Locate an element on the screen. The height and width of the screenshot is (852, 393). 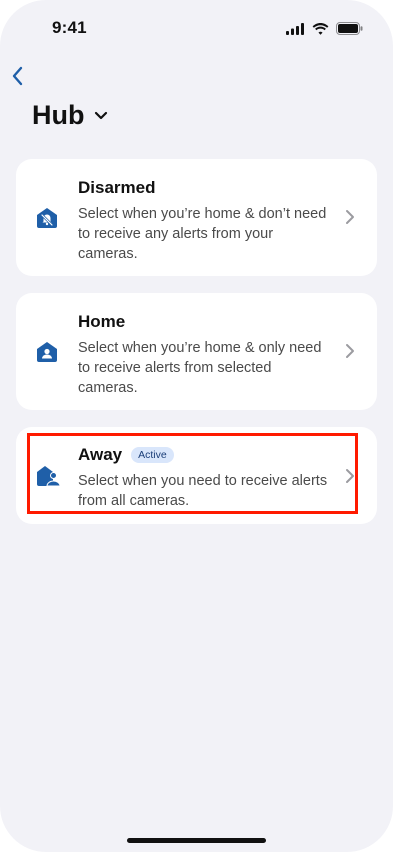
wifi-icon is located at coordinates (320, 28).